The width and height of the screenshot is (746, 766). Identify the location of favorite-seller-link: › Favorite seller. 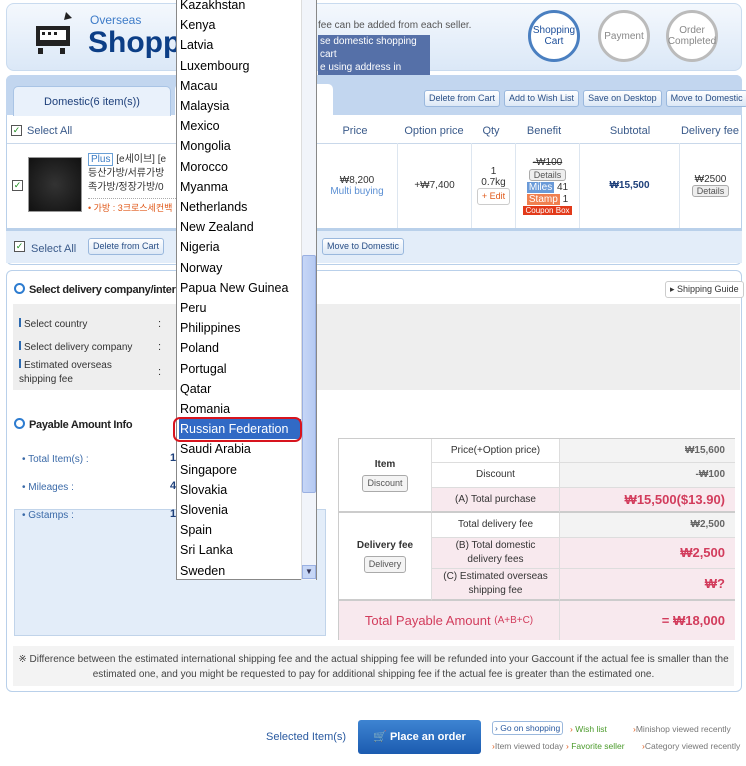
(595, 746).